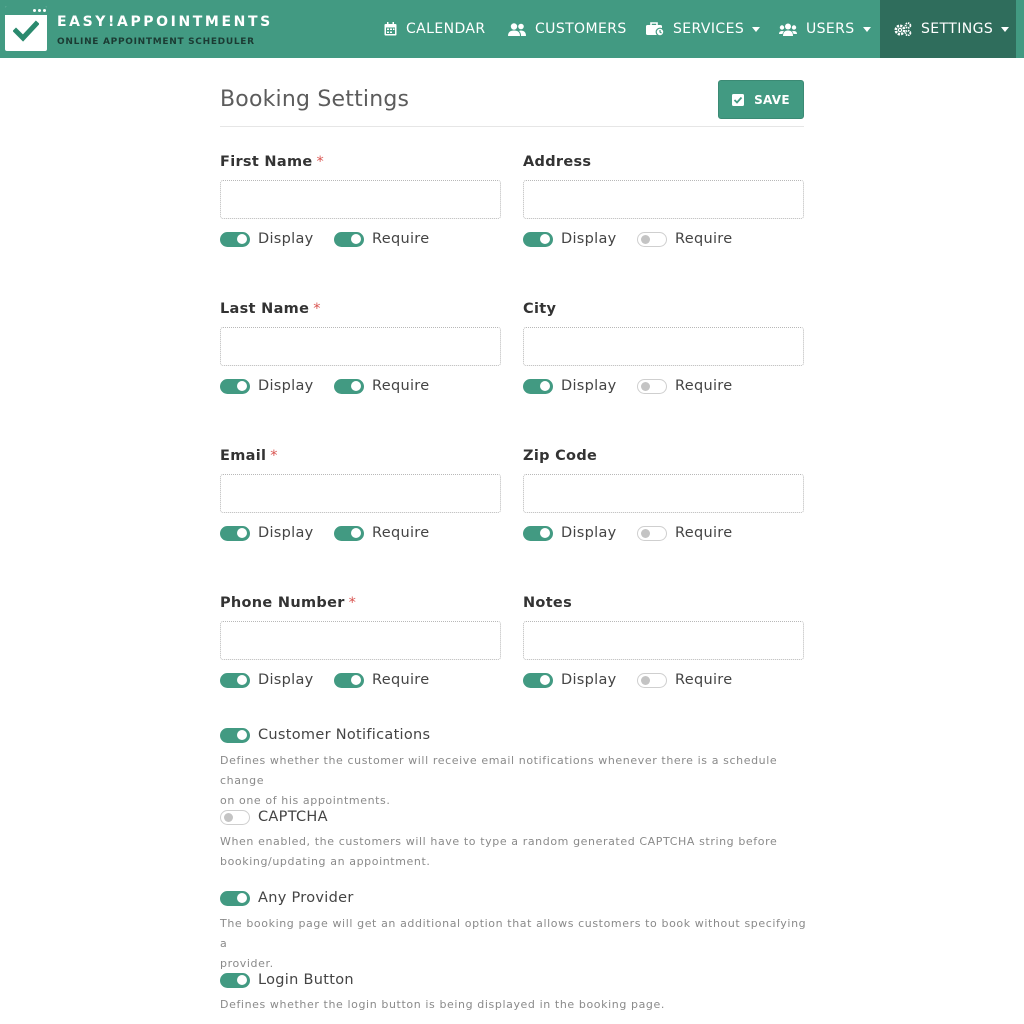 Image resolution: width=1024 pixels, height=1024 pixels. I want to click on nav-customers: CUSTOMERS, so click(567, 29).